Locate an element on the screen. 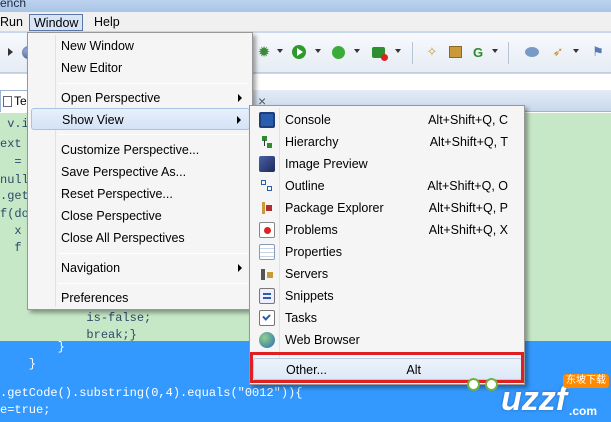 Image resolution: width=611 pixels, height=422 pixels. window-title: ench is located at coordinates (13, 5).